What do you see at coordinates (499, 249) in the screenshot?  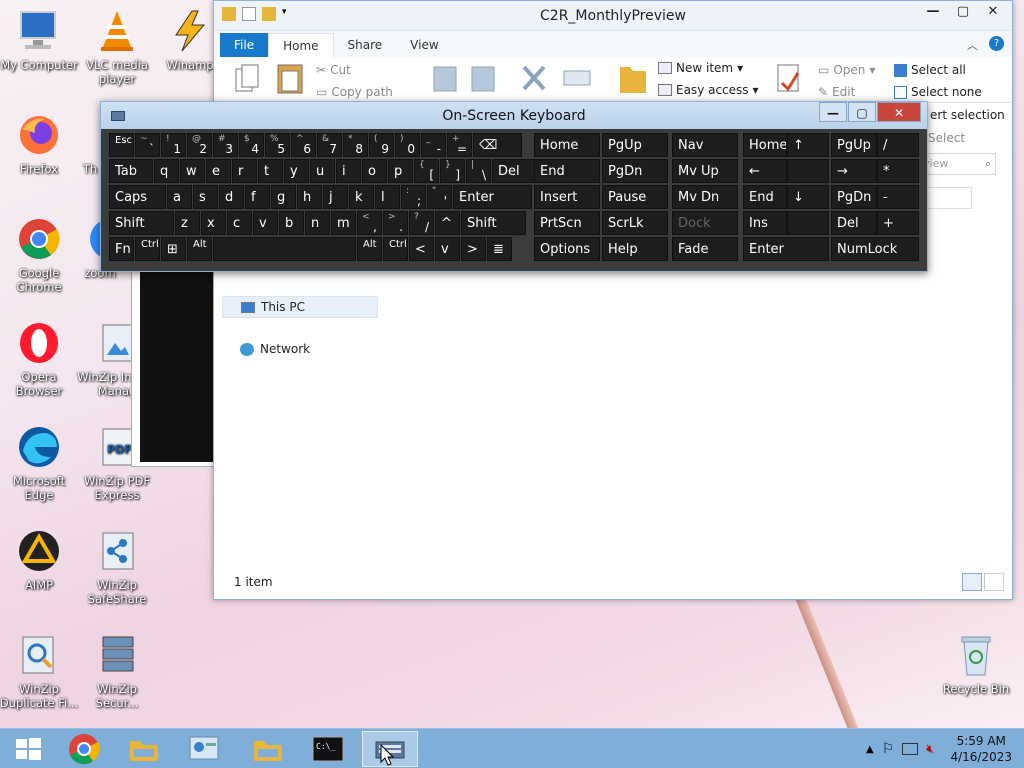 I see `osk-key: ≣` at bounding box center [499, 249].